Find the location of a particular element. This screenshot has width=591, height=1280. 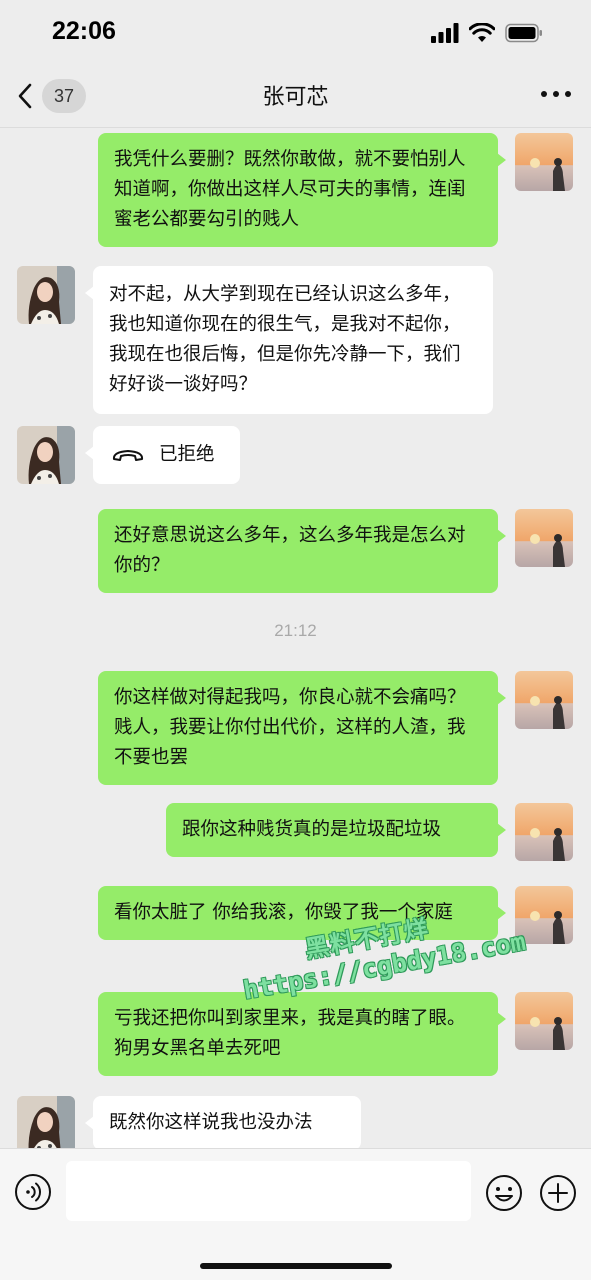

battery-icon is located at coordinates (523, 33).